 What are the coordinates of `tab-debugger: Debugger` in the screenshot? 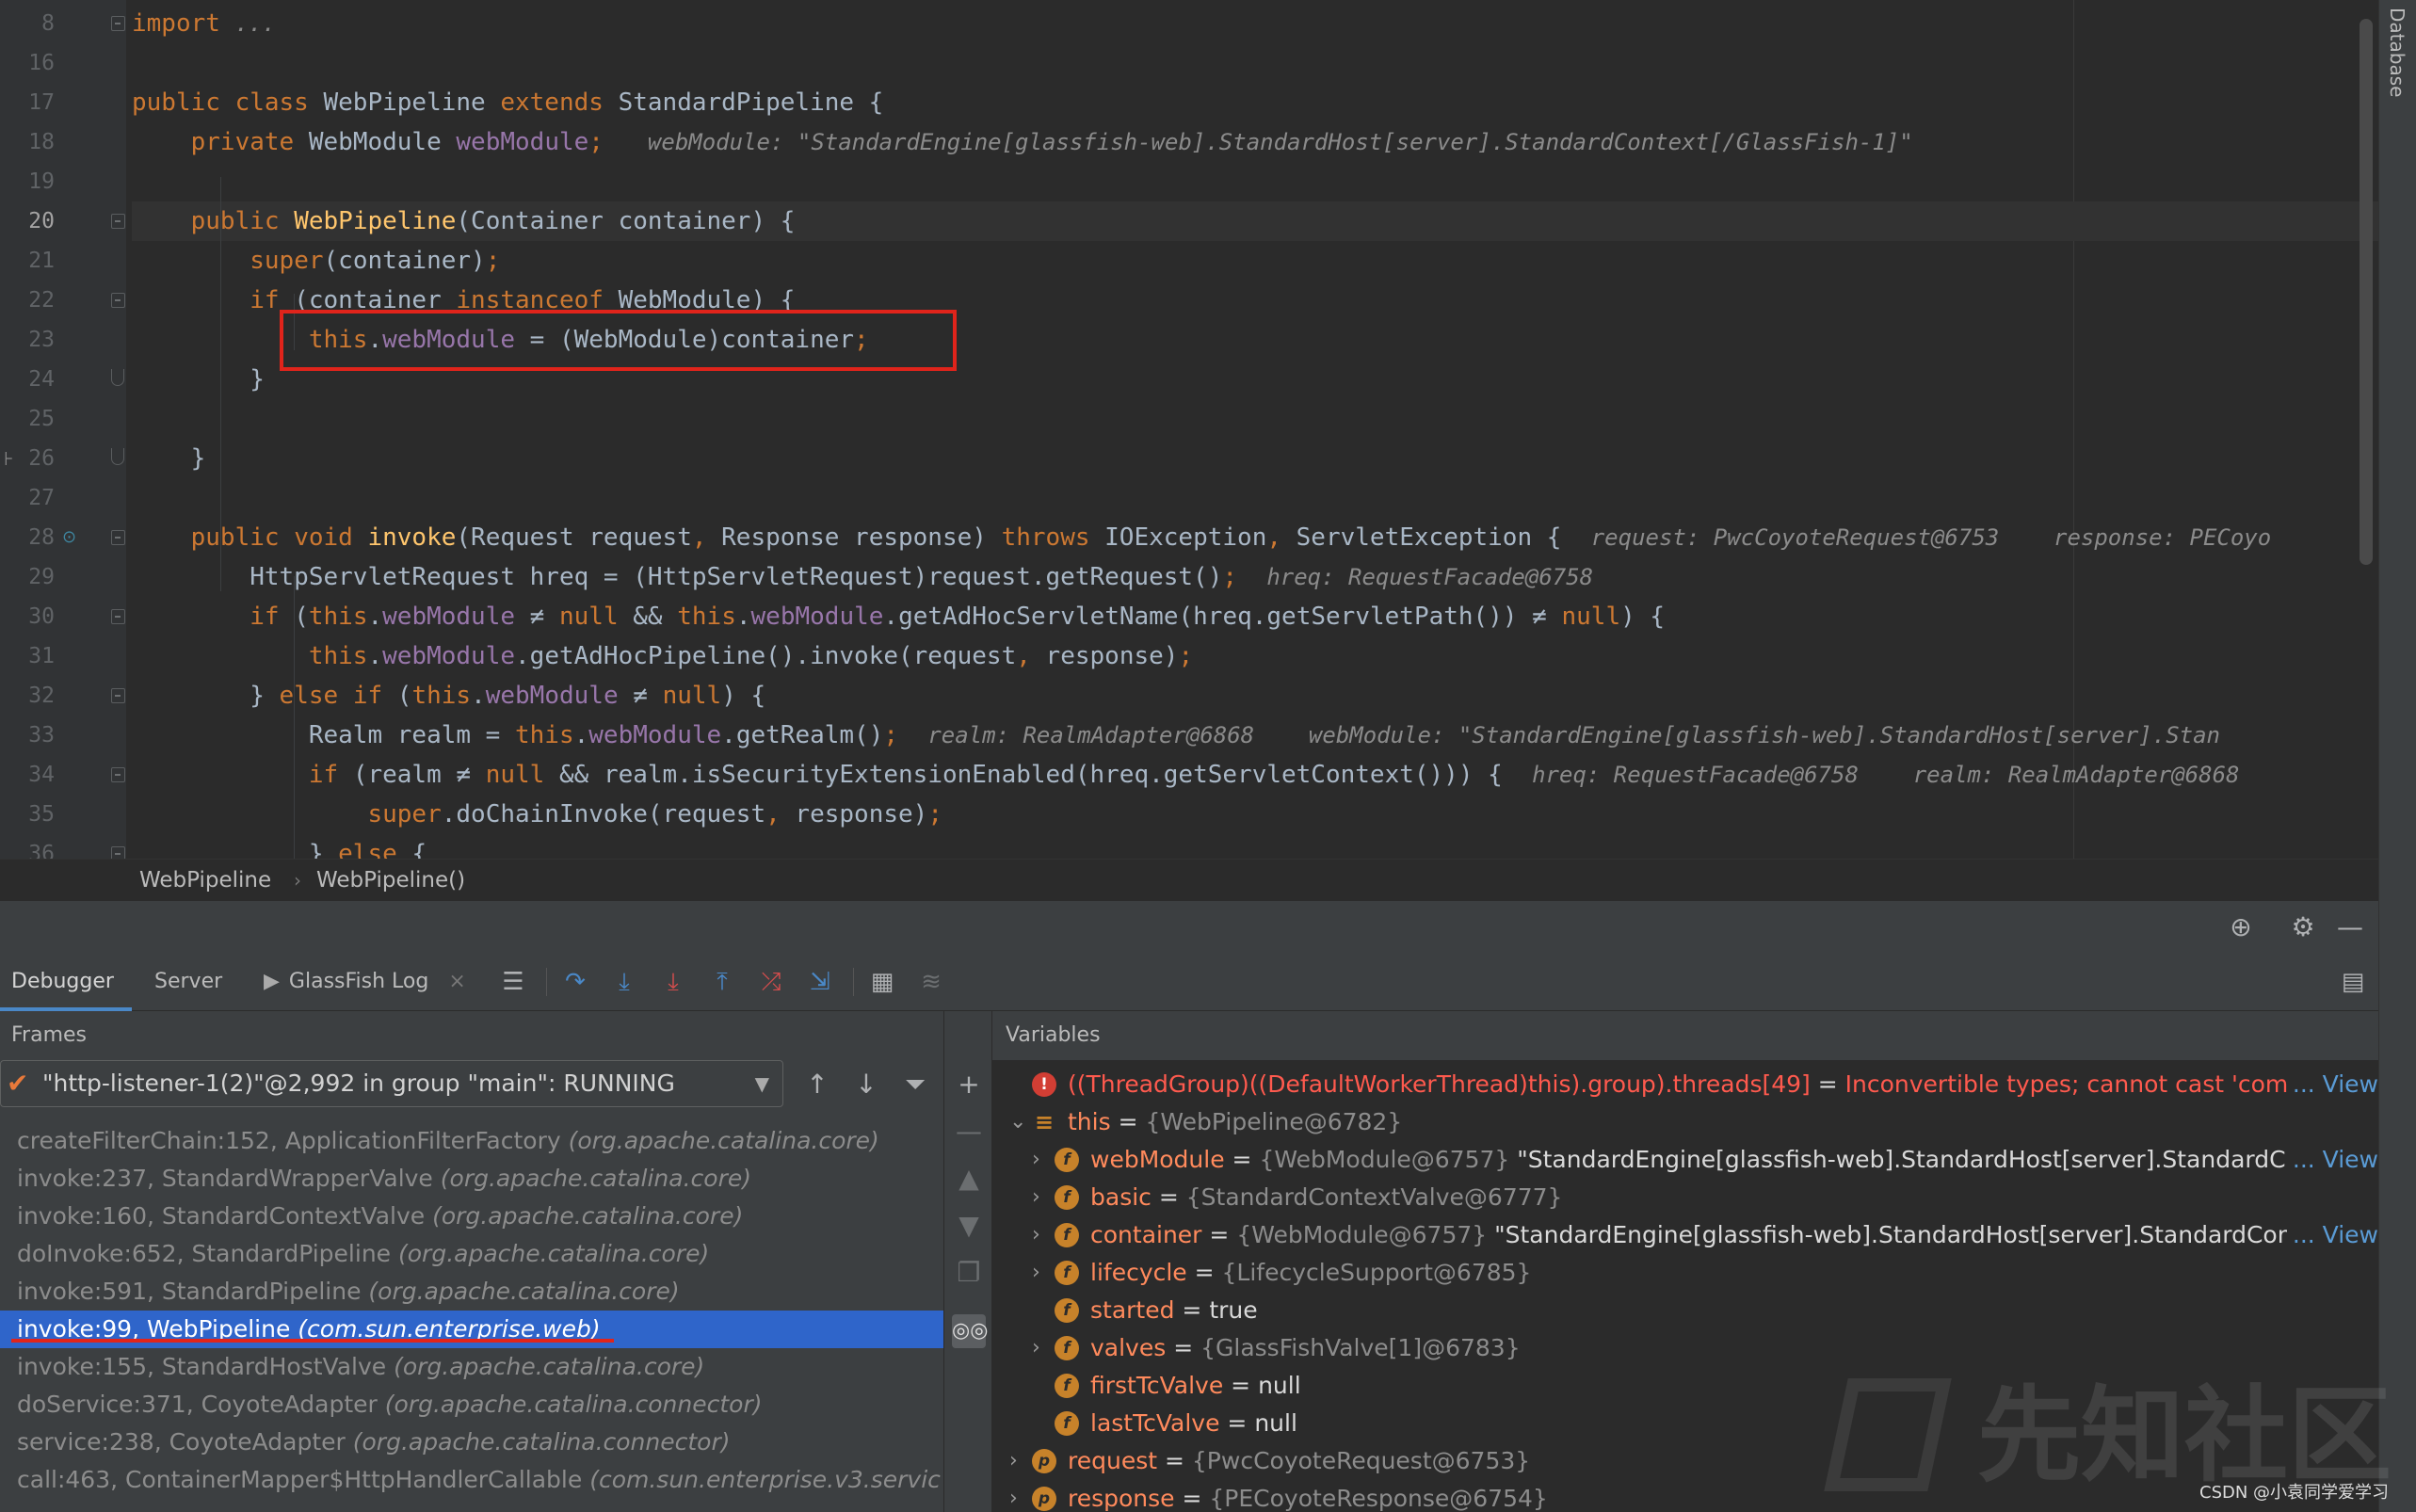 It's located at (66, 982).